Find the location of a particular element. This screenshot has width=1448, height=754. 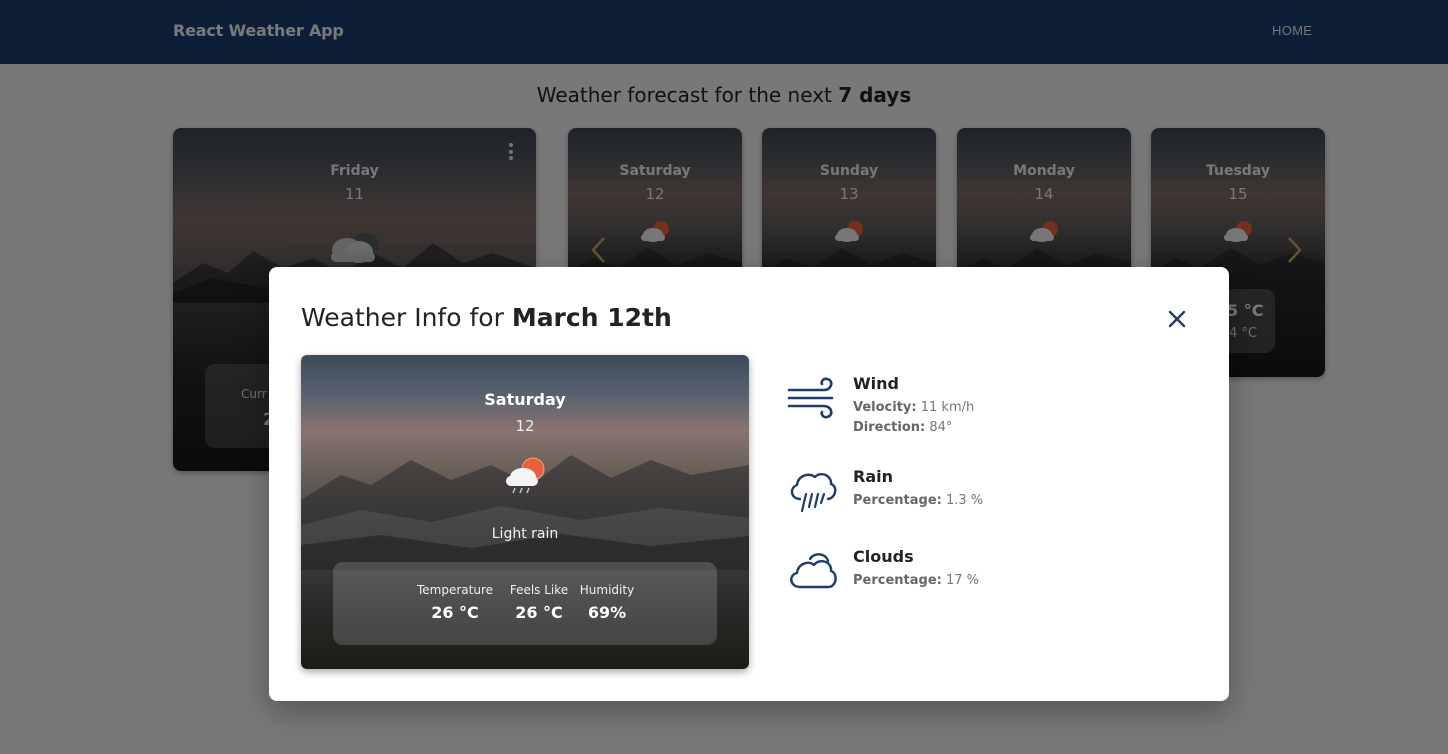

rain-percentage: Percentage: 1.3 % is located at coordinates (918, 500).